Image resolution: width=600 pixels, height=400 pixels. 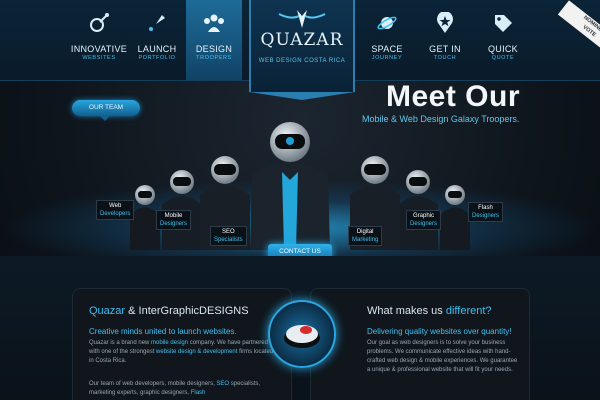 I want to click on partner-name: & InterGraphicDESIGNS, so click(x=187, y=311).